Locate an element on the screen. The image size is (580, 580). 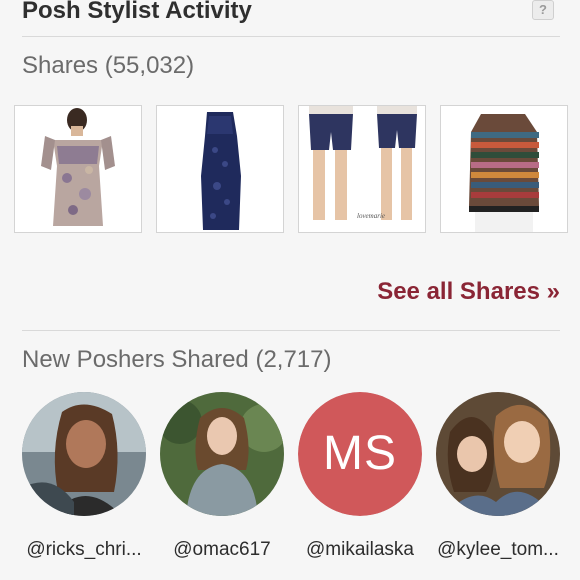
shares-title: Shares (55,032) is located at coordinates (108, 65).